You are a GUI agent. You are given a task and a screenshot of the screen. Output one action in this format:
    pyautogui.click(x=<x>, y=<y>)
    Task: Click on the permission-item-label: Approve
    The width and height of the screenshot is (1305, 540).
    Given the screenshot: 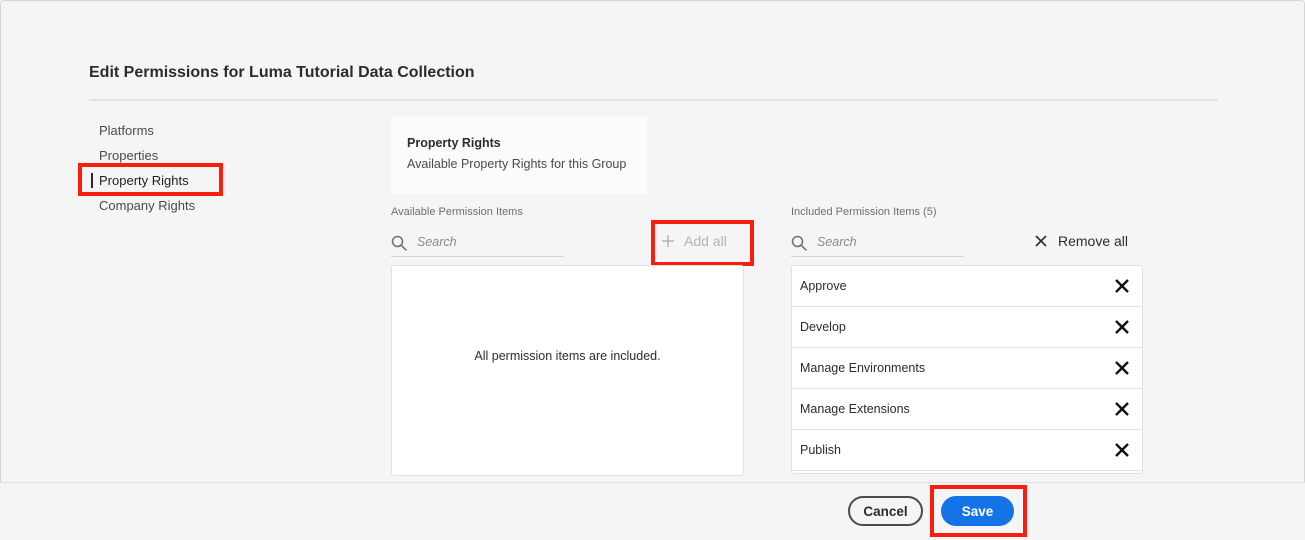 What is the action you would take?
    pyautogui.click(x=823, y=286)
    